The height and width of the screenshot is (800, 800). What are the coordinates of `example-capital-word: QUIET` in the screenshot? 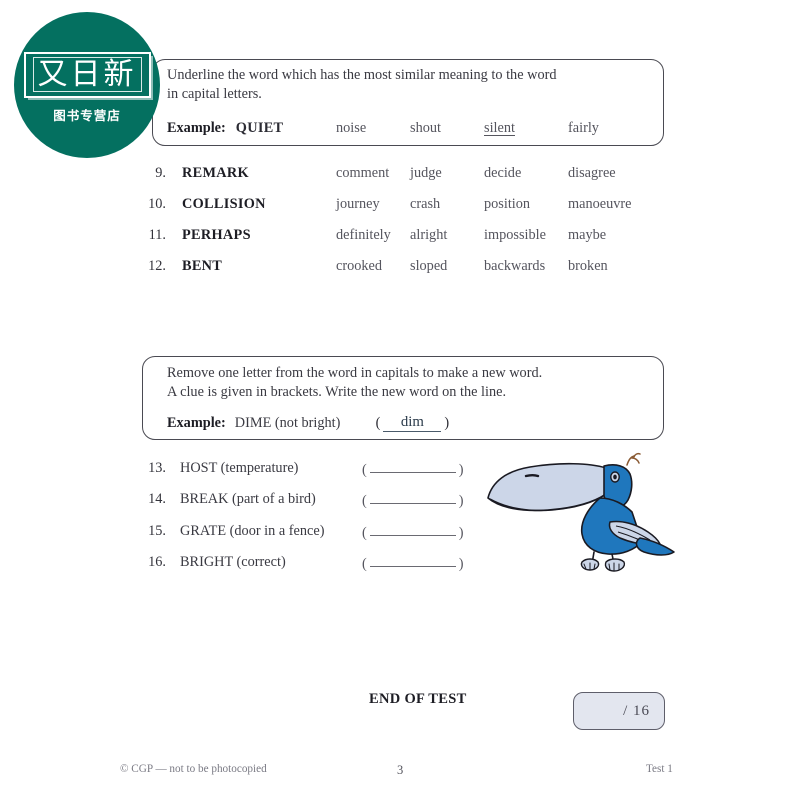 It's located at (259, 128).